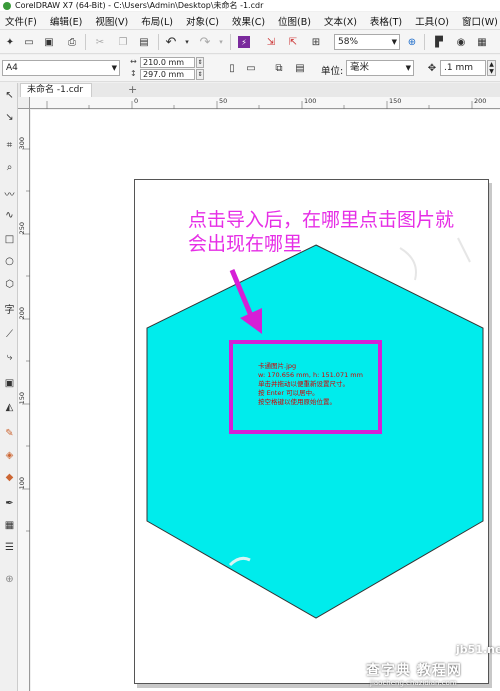  What do you see at coordinates (303, 384) in the screenshot?
I see `import-hint-drag: 单击并拖动以便重新设置尺寸。` at bounding box center [303, 384].